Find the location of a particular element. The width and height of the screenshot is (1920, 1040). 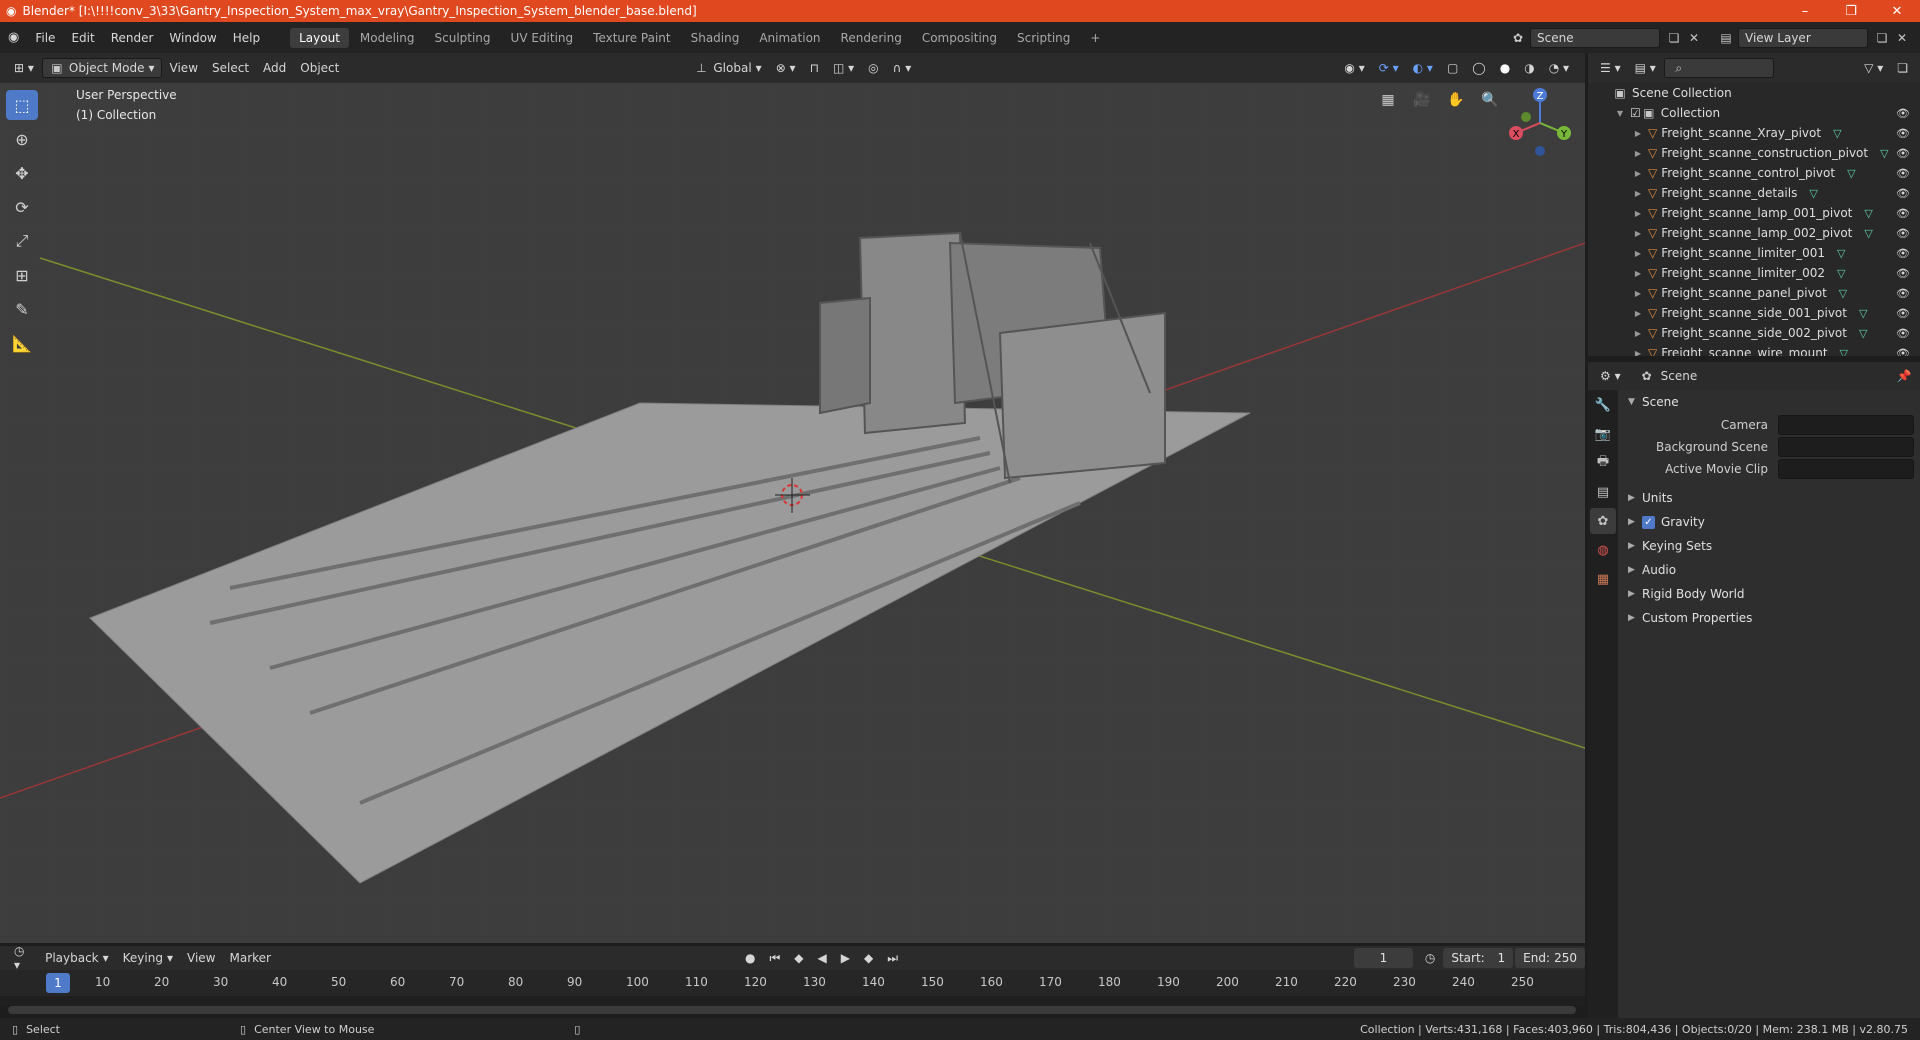

menu-view: View is located at coordinates (184, 68).